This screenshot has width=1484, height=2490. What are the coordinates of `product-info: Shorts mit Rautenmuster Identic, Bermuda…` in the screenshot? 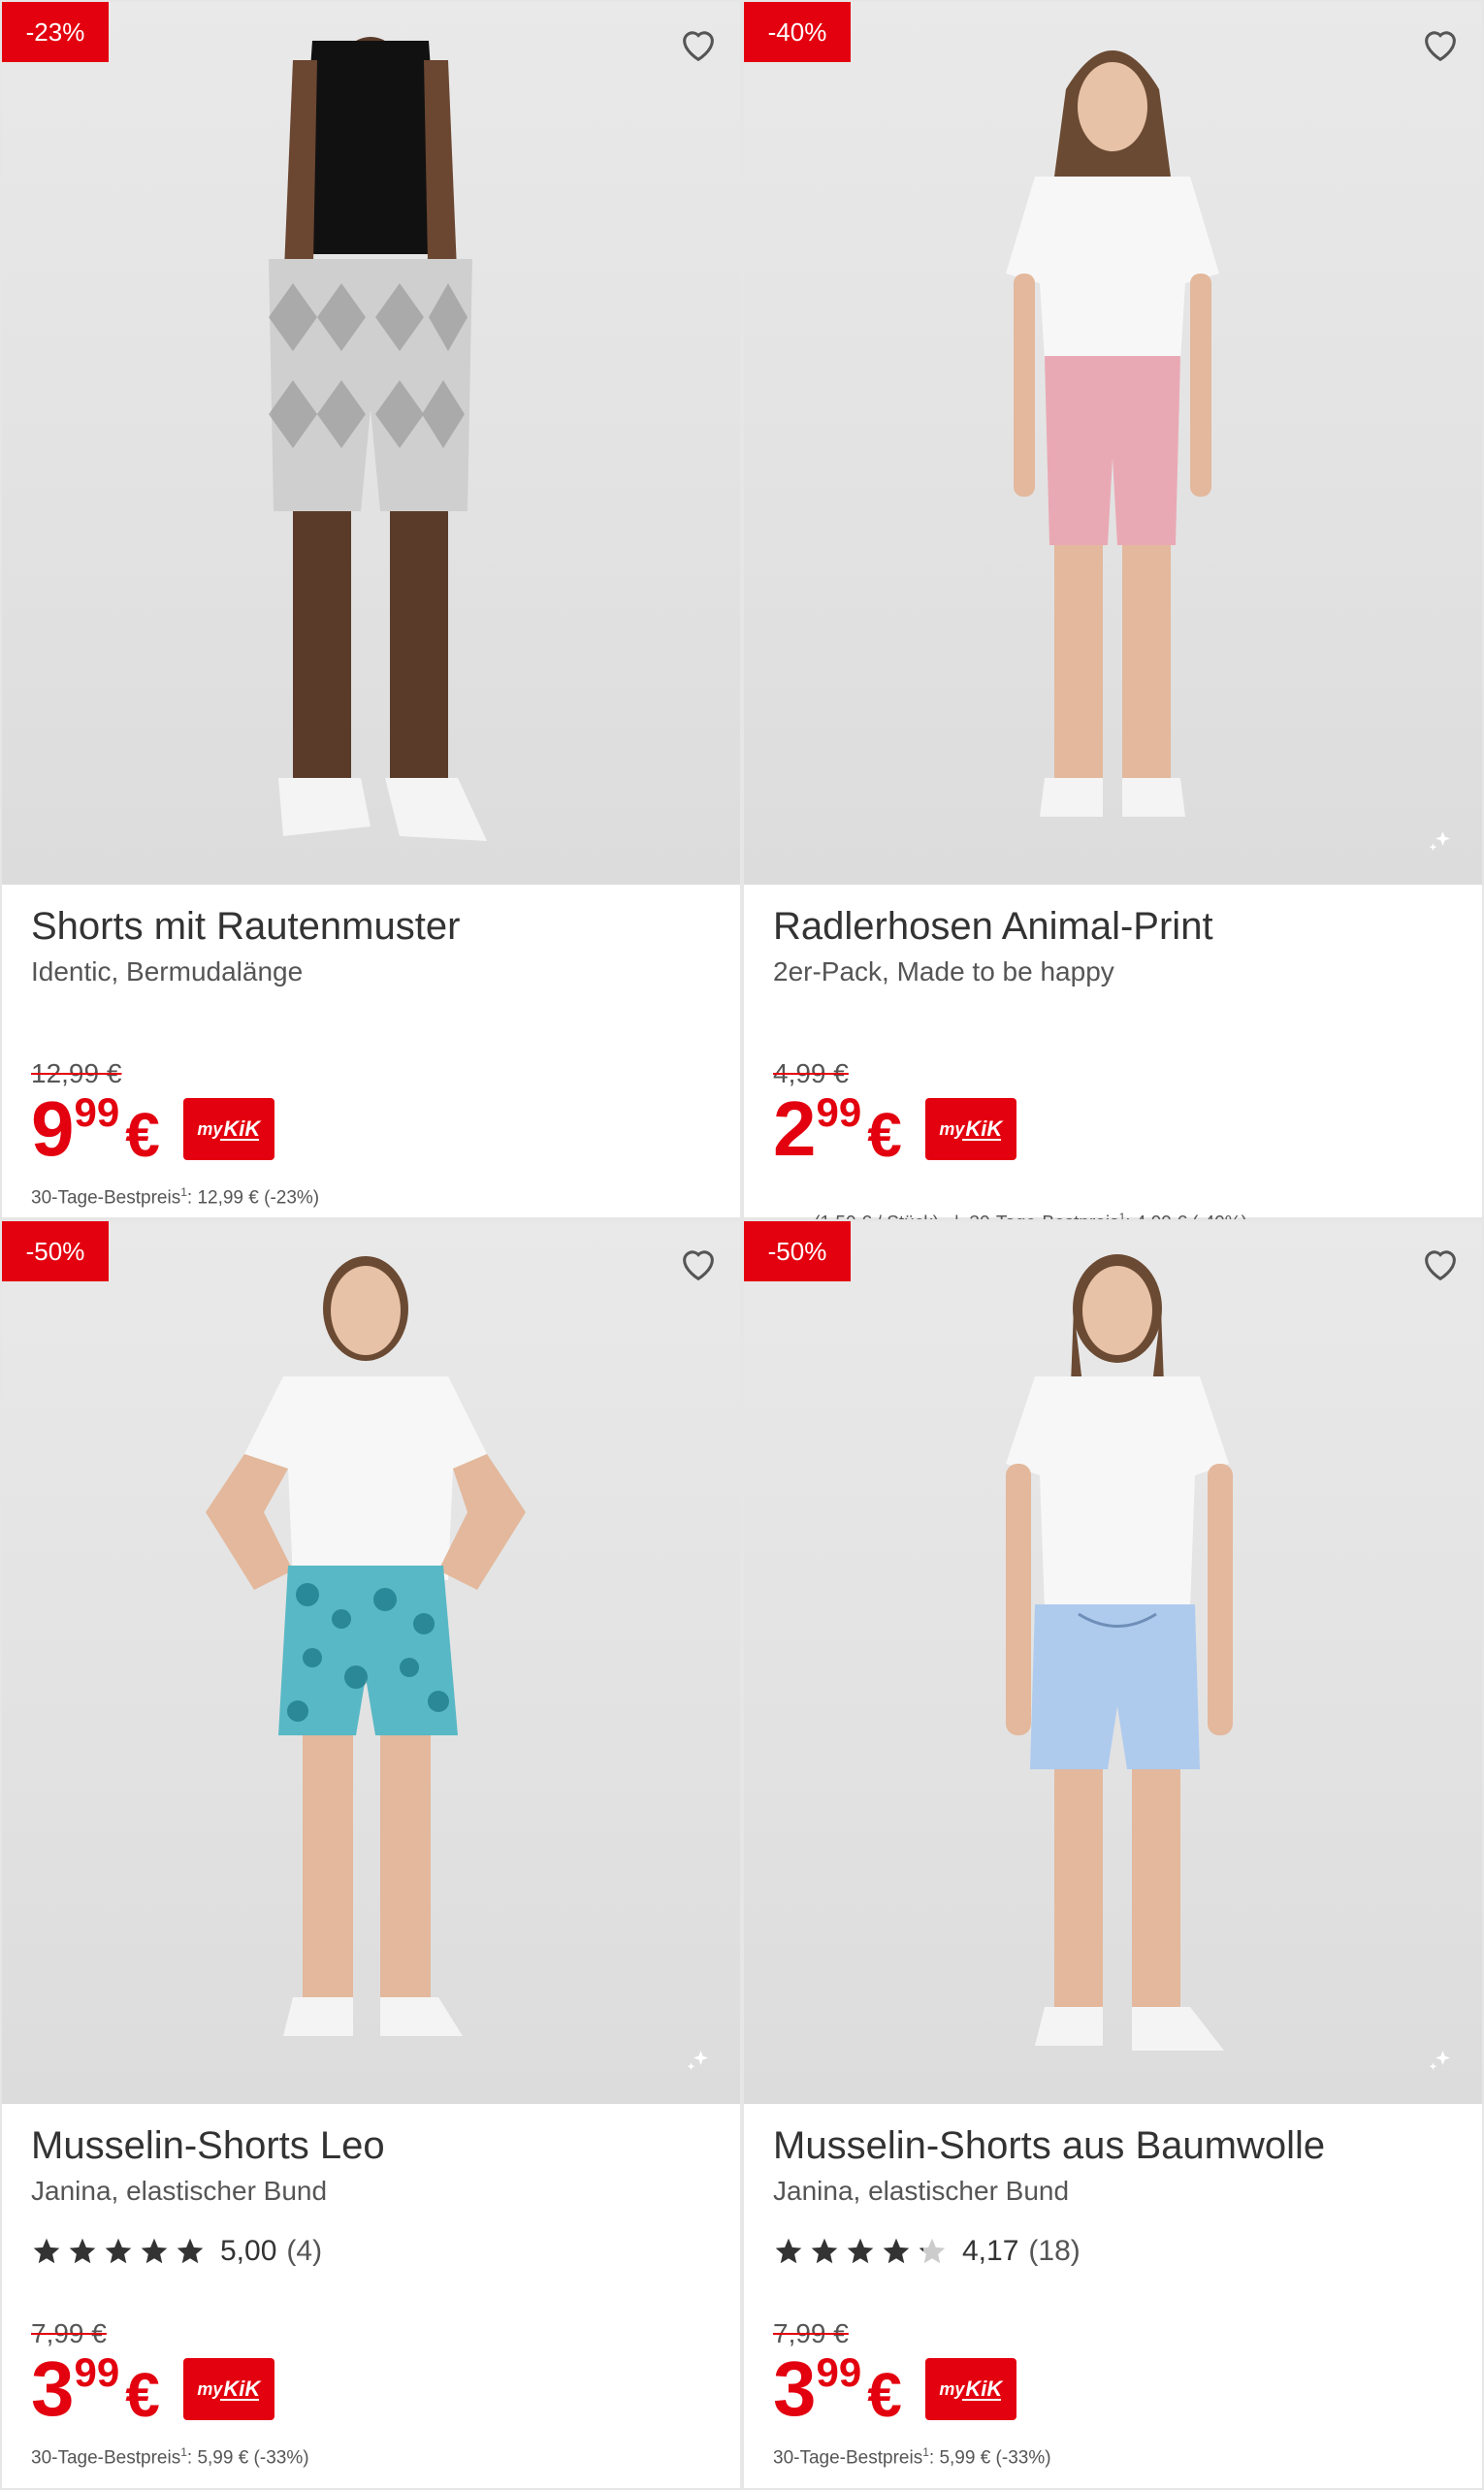 It's located at (371, 1048).